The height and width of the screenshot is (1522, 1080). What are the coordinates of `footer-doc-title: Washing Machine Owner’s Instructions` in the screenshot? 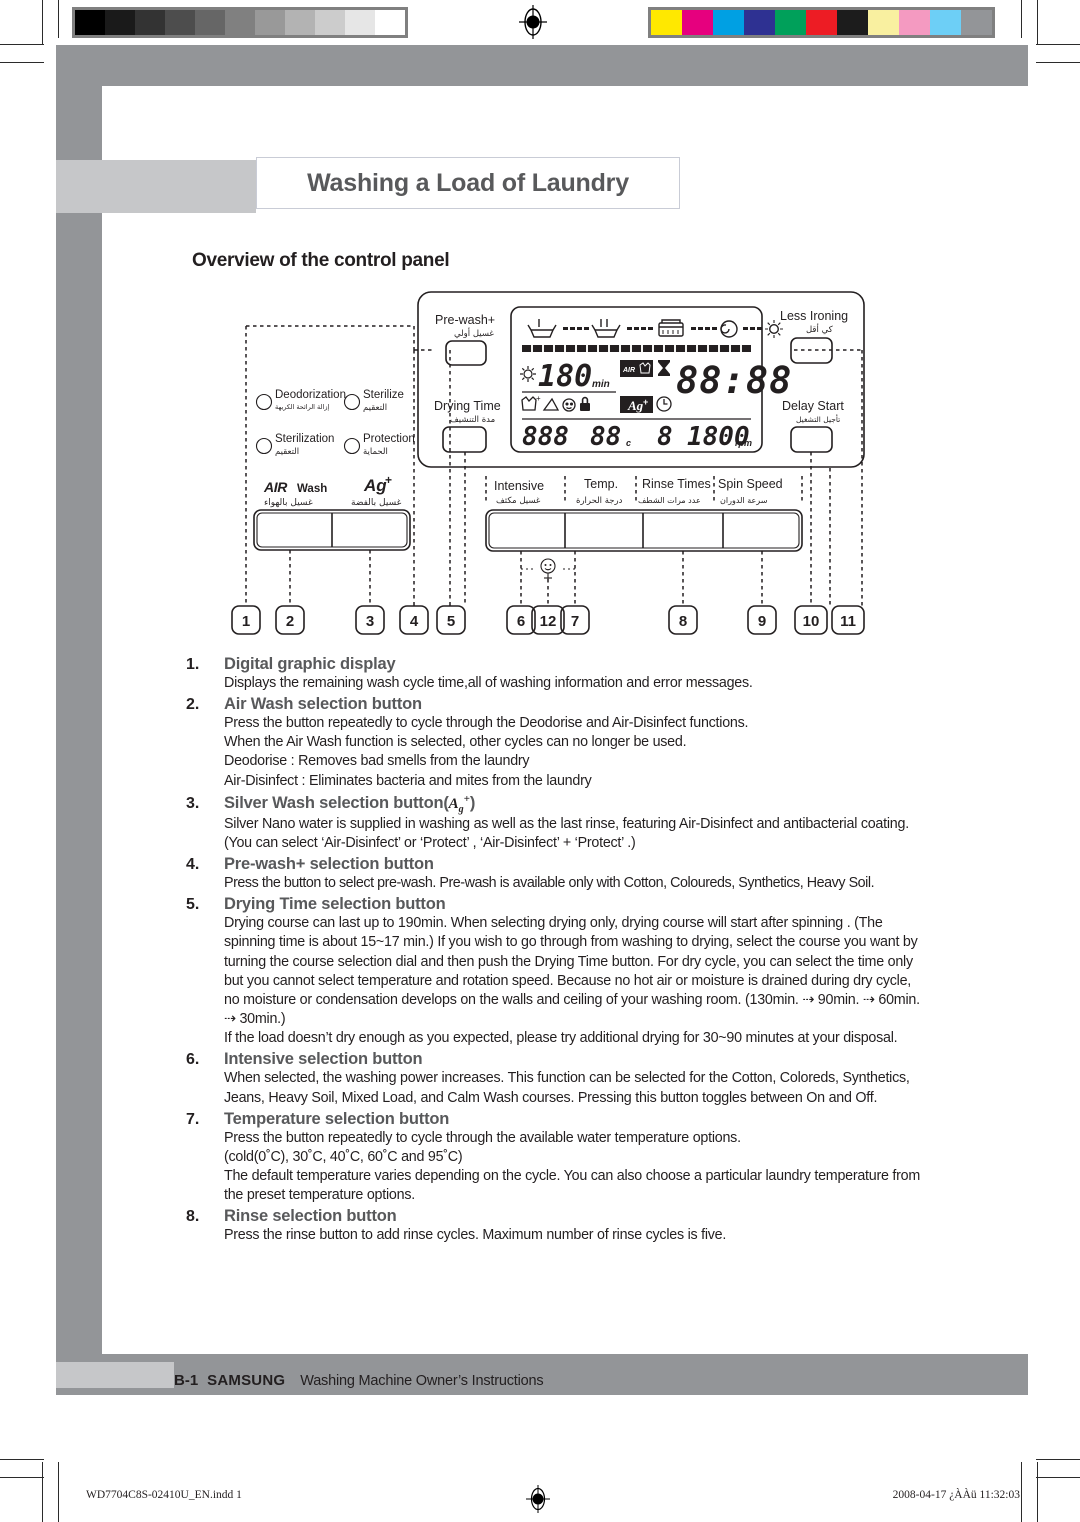 It's located at (422, 1381).